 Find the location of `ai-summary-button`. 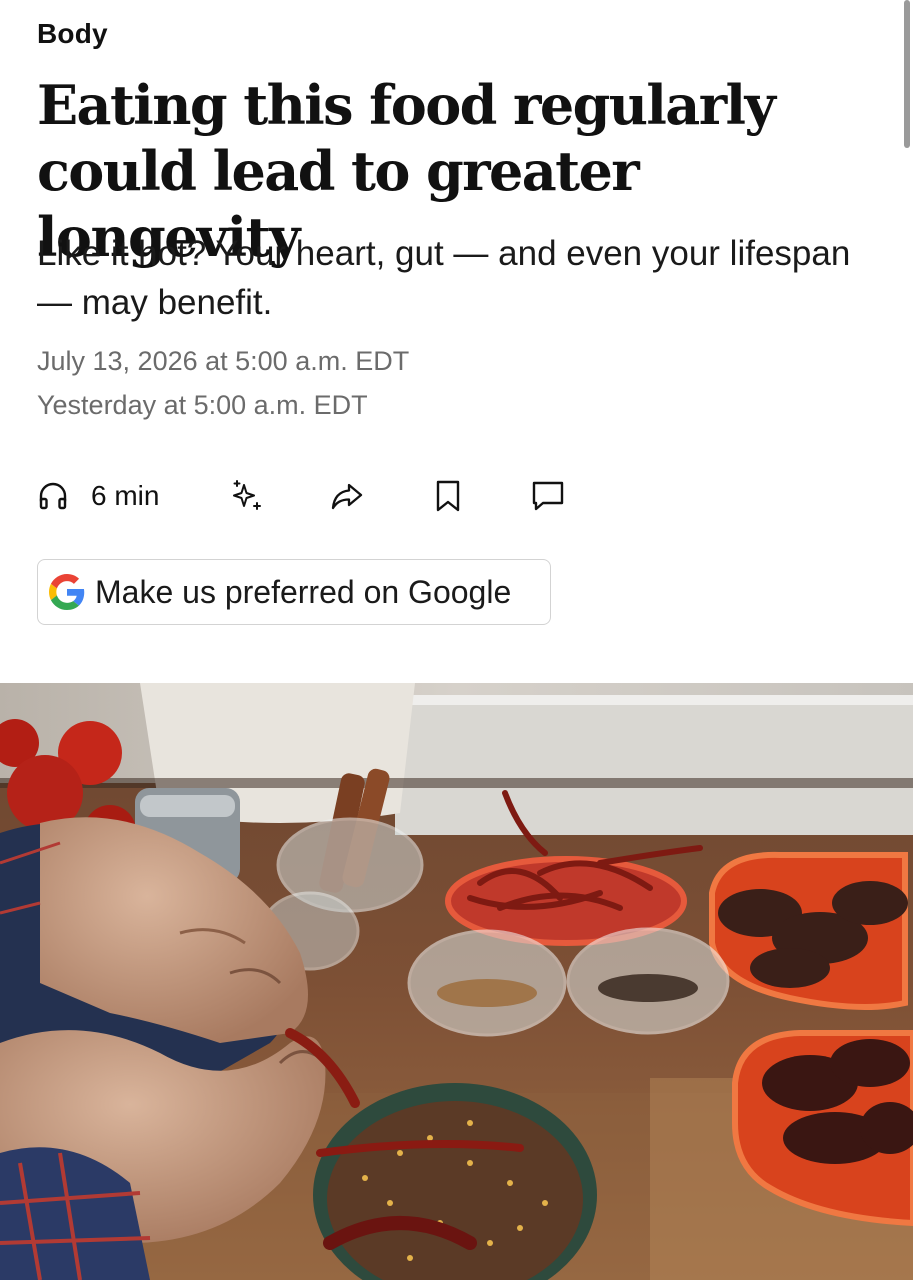

ai-summary-button is located at coordinates (247, 496).